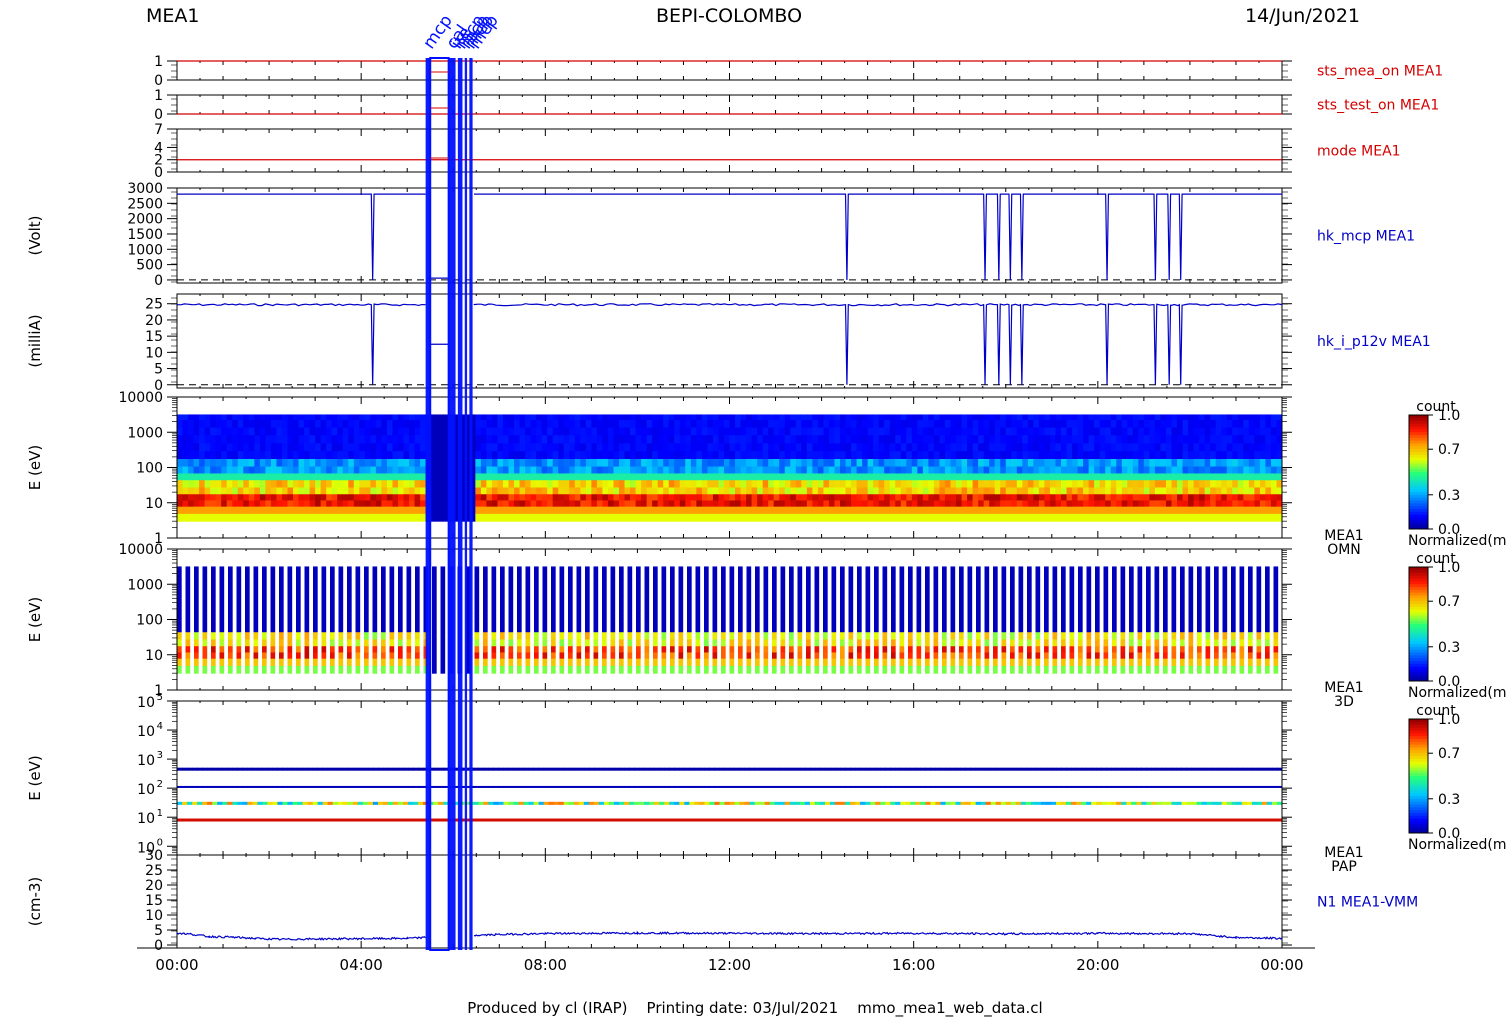 The width and height of the screenshot is (1512, 1020). Describe the element at coordinates (1380, 72) in the screenshot. I see `sts_mea_on-panel-label: sts_mea_on MEA1` at that location.